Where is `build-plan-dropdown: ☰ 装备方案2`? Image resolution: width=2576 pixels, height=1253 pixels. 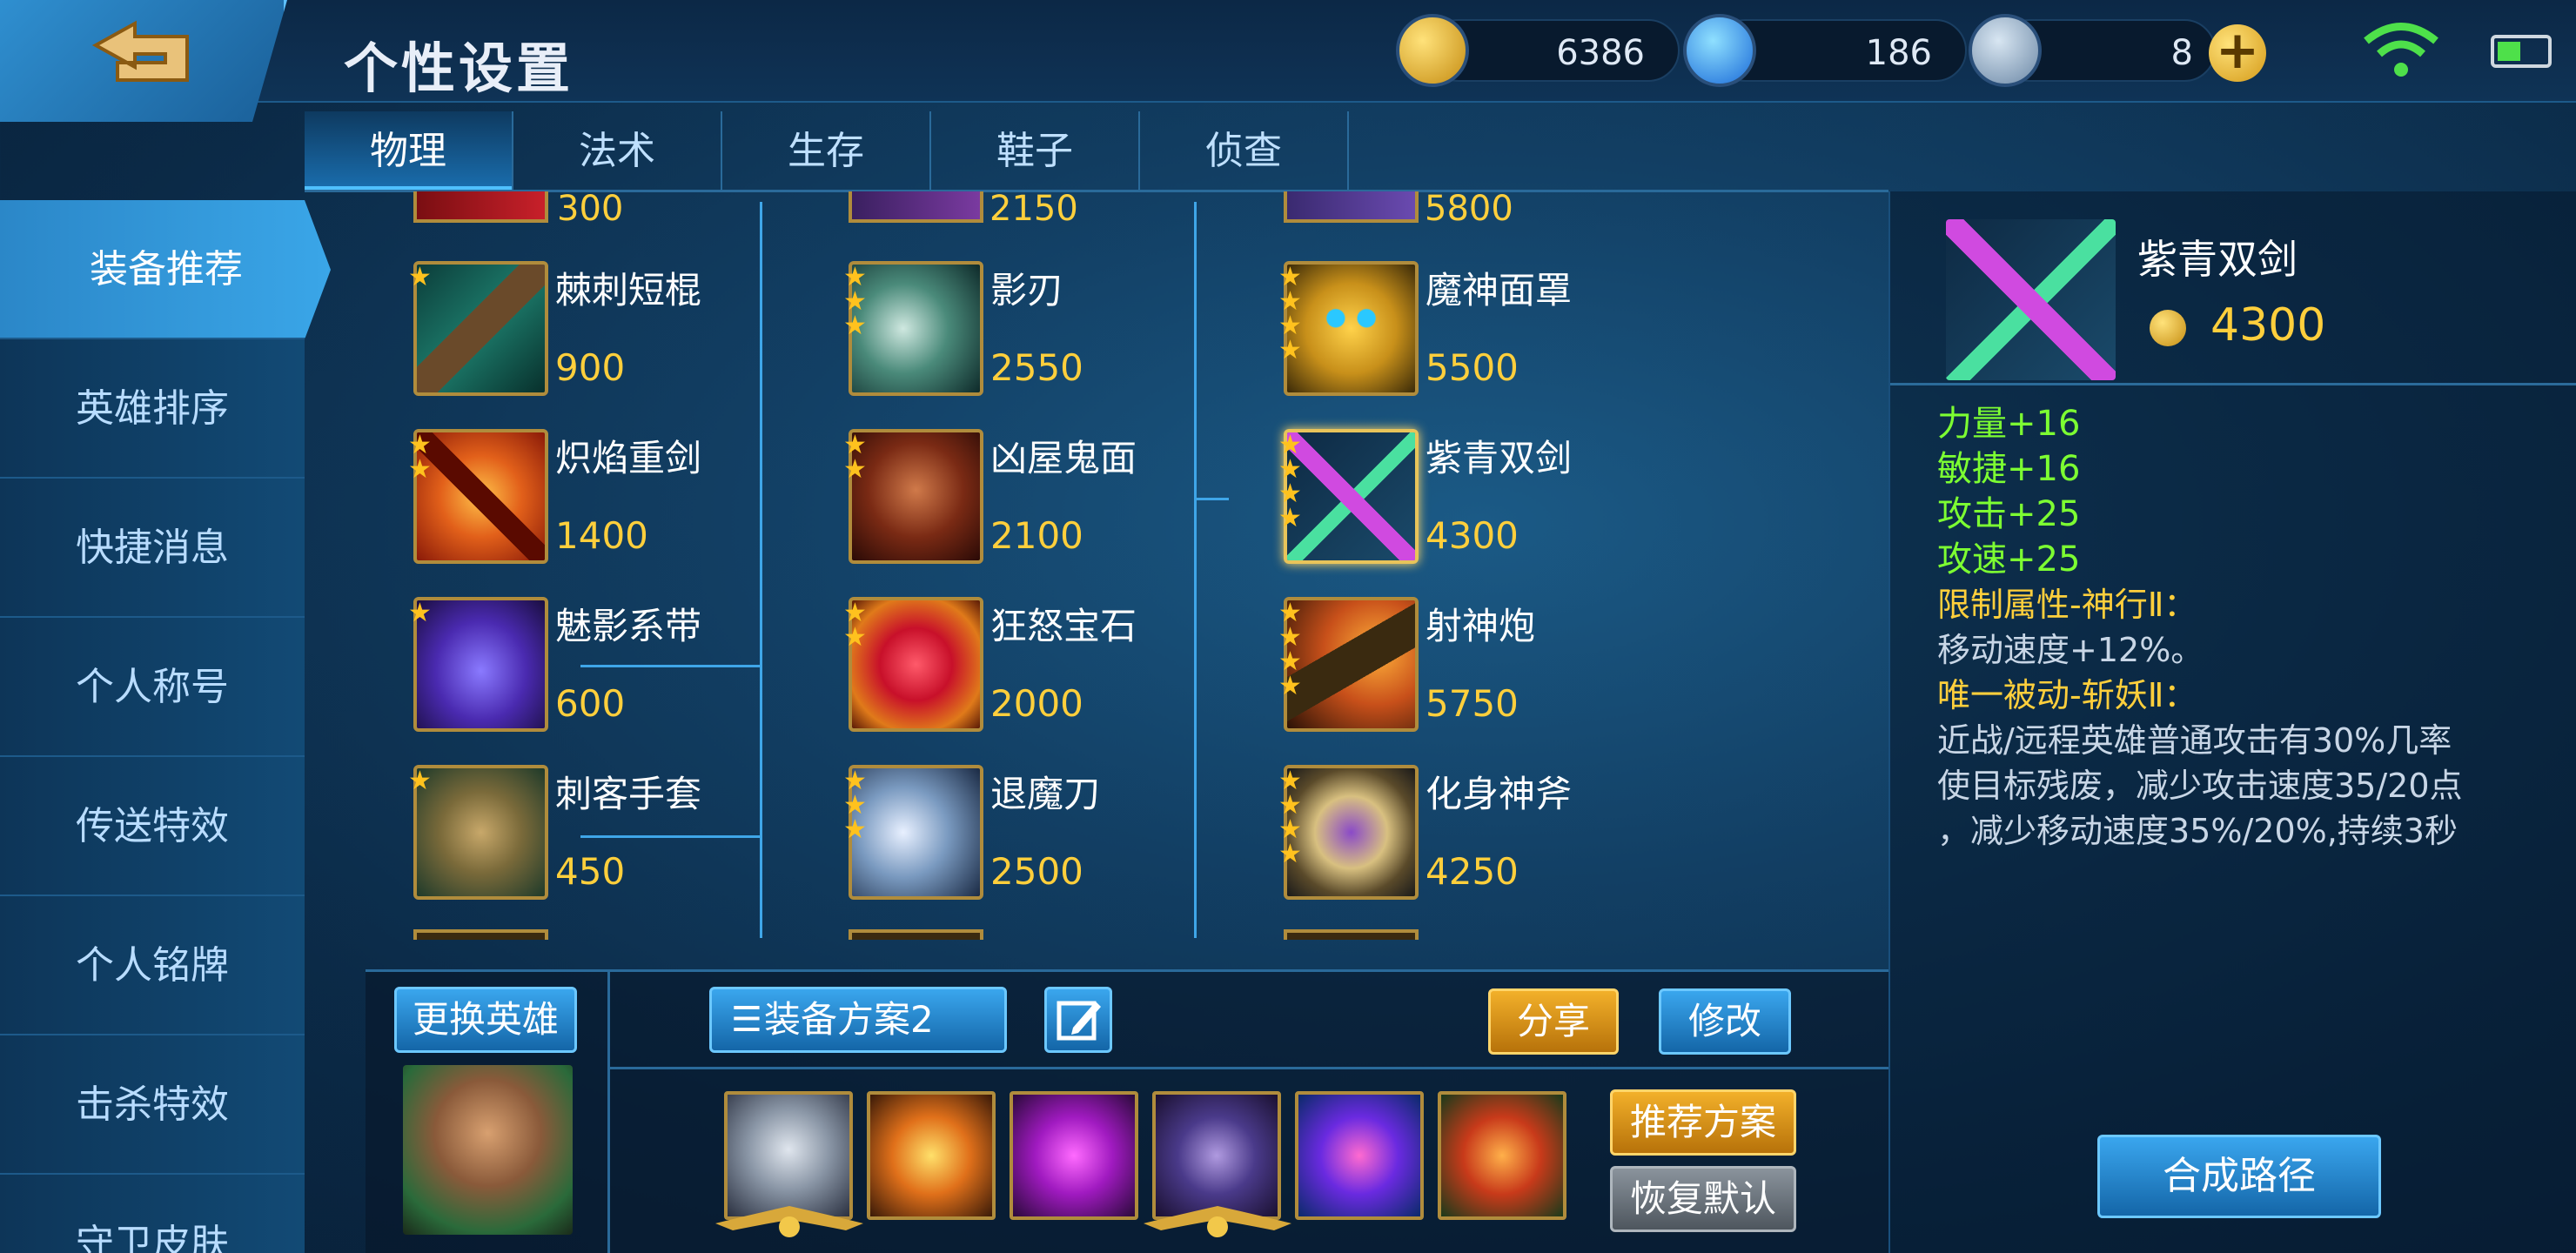 build-plan-dropdown: ☰ 装备方案2 is located at coordinates (858, 1020).